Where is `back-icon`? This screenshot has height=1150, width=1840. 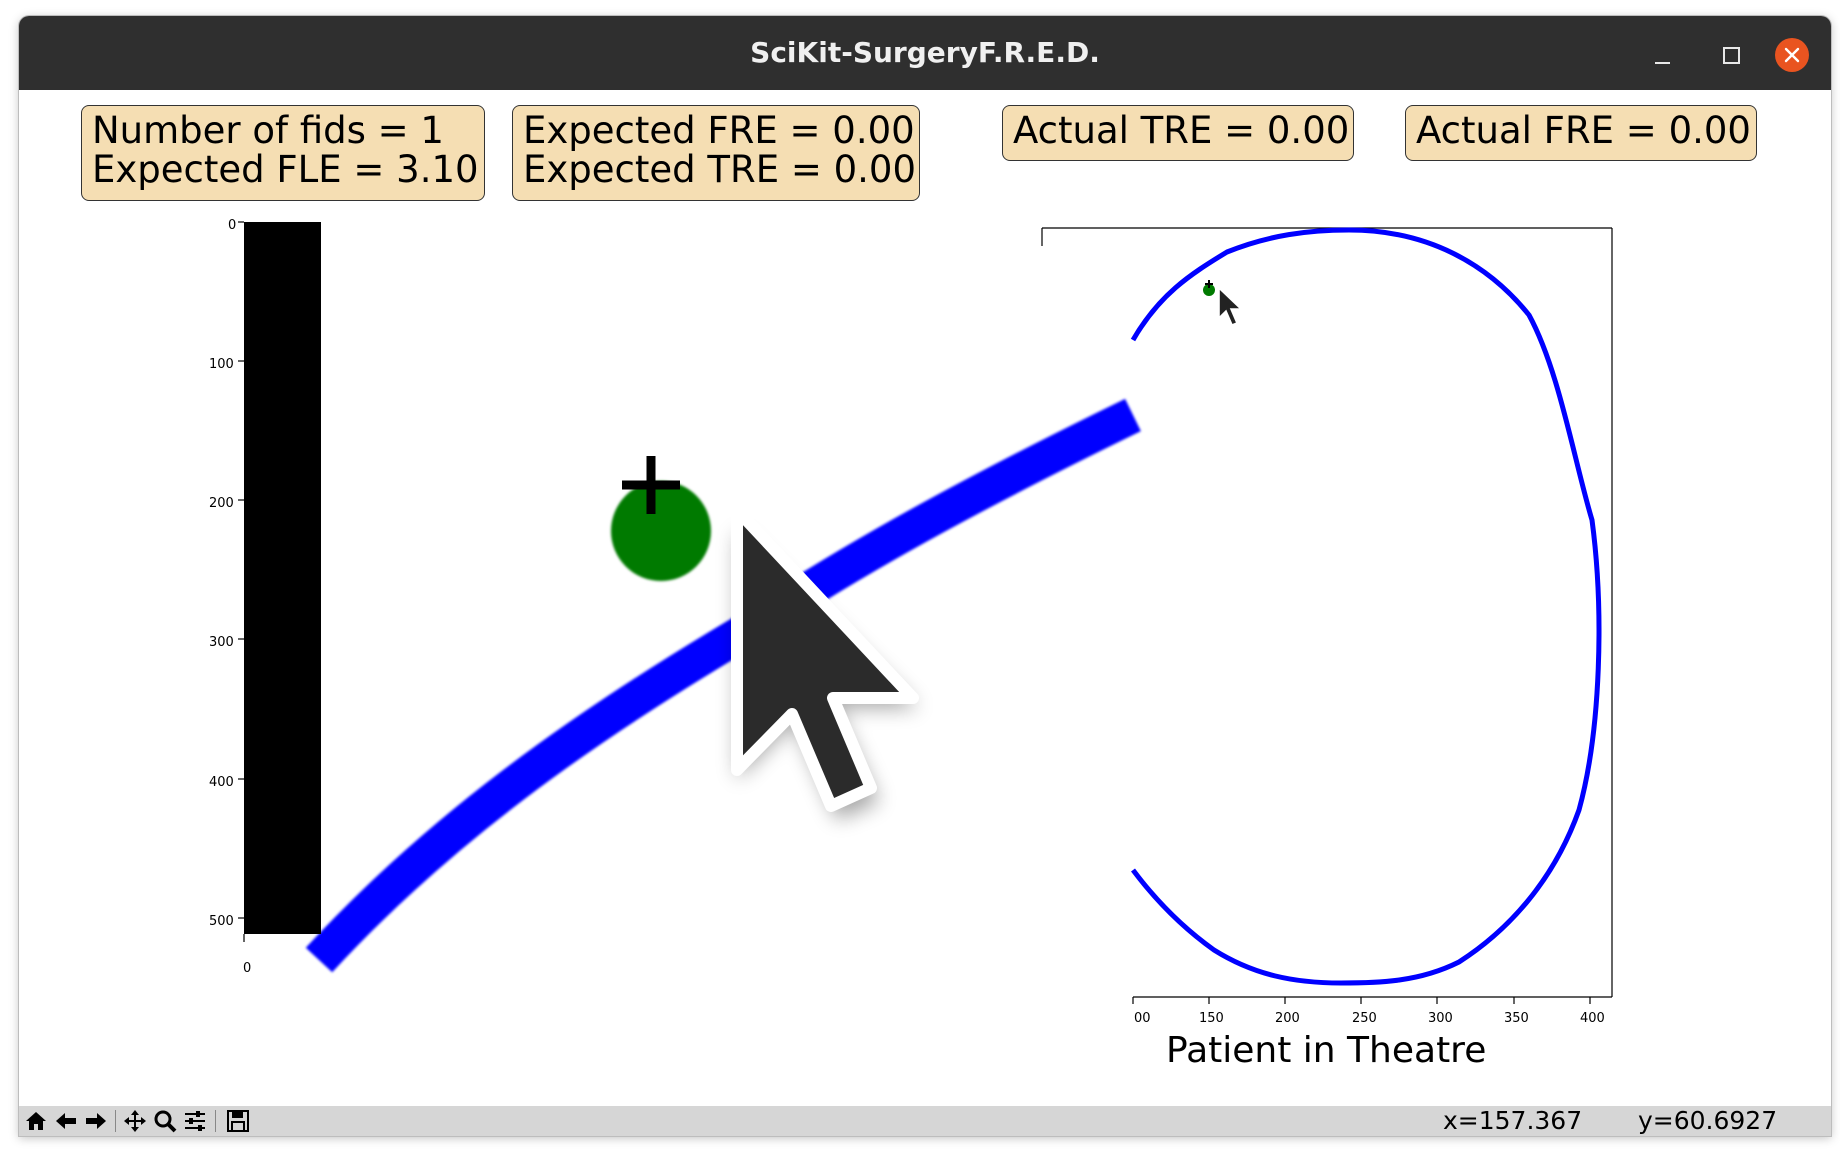
back-icon is located at coordinates (66, 1121).